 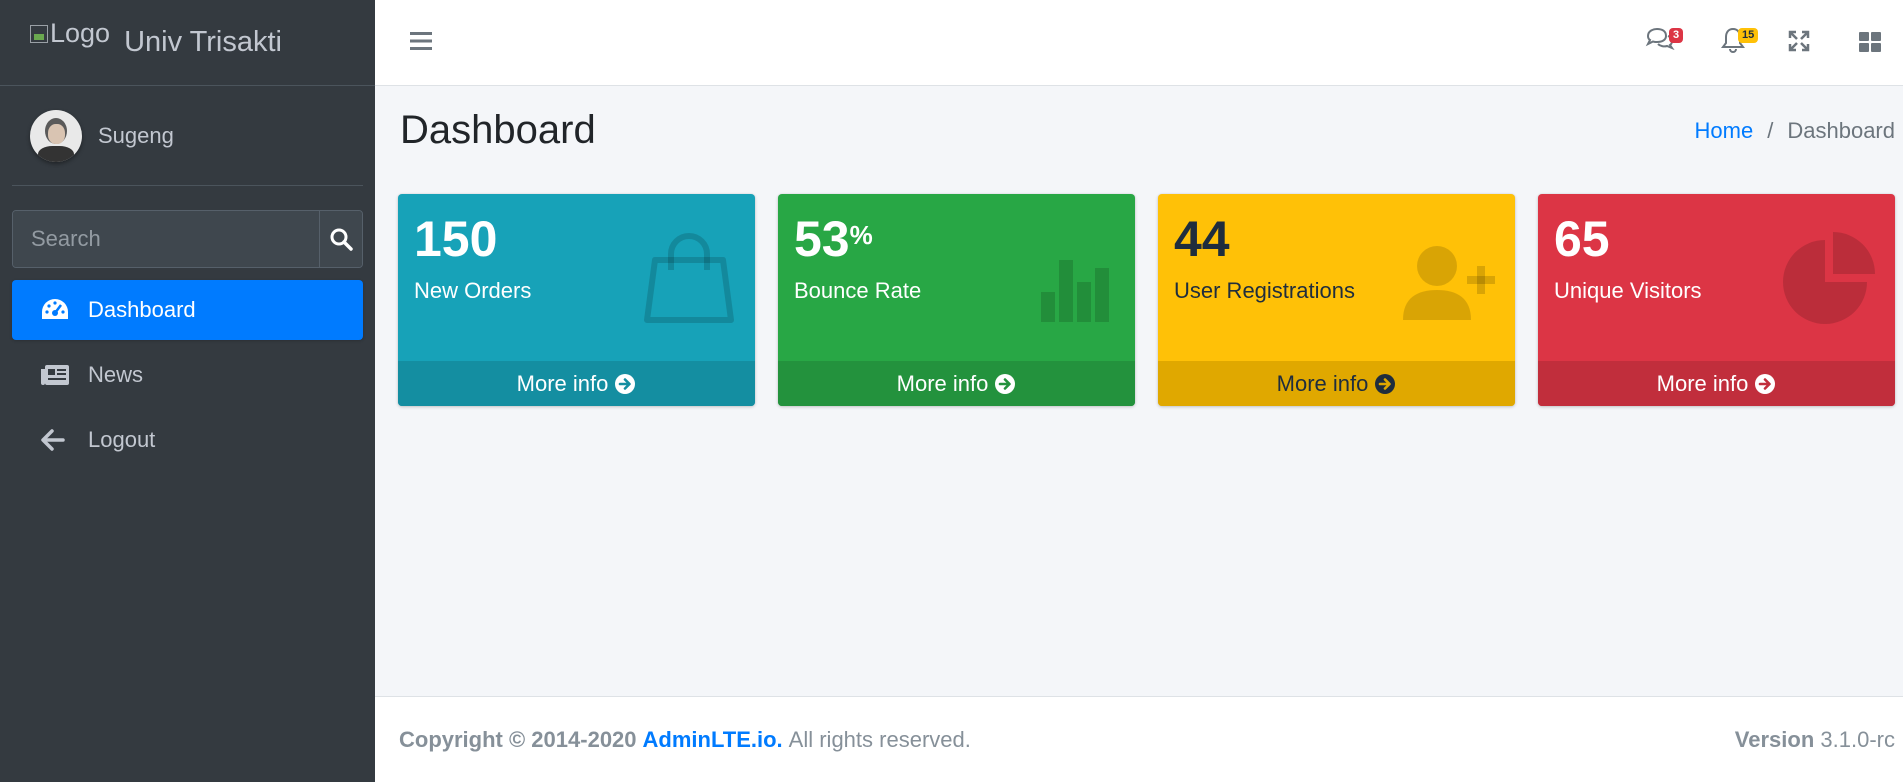 What do you see at coordinates (713, 740) in the screenshot?
I see `adminlte-link: AdminLTE.io.` at bounding box center [713, 740].